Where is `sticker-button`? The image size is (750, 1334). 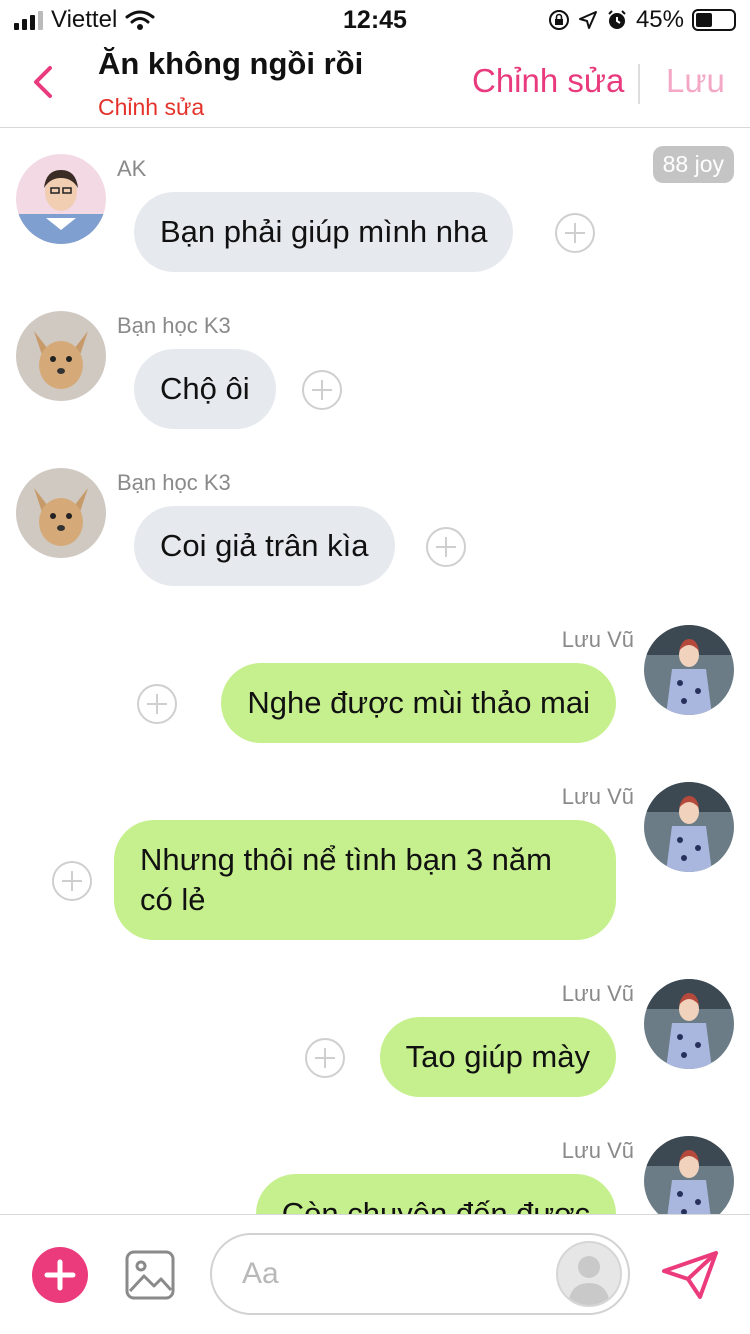
sticker-button is located at coordinates (589, 1274).